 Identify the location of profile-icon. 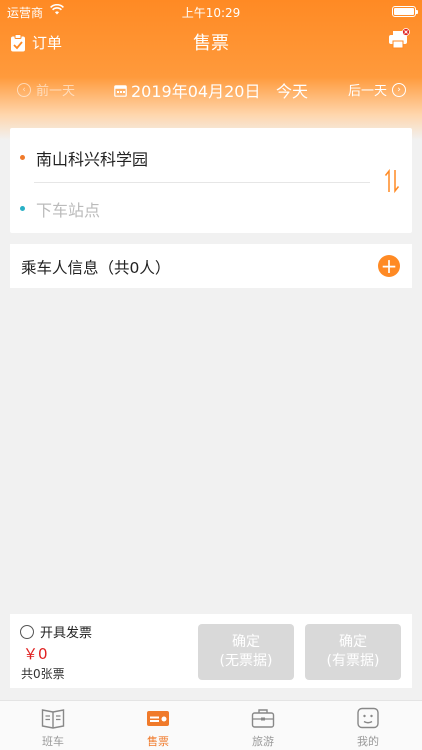
(368, 718).